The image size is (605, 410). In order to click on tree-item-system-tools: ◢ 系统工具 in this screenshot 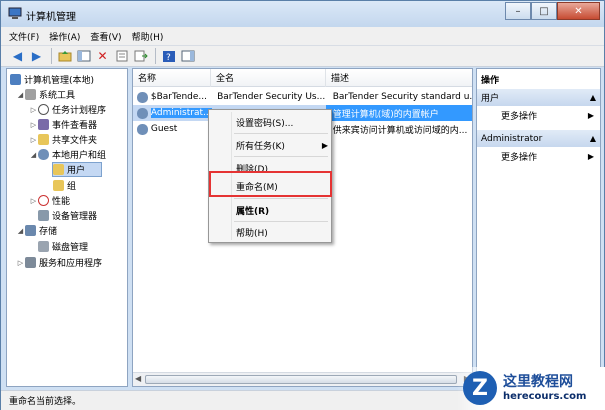, I will do `click(45, 94)`.